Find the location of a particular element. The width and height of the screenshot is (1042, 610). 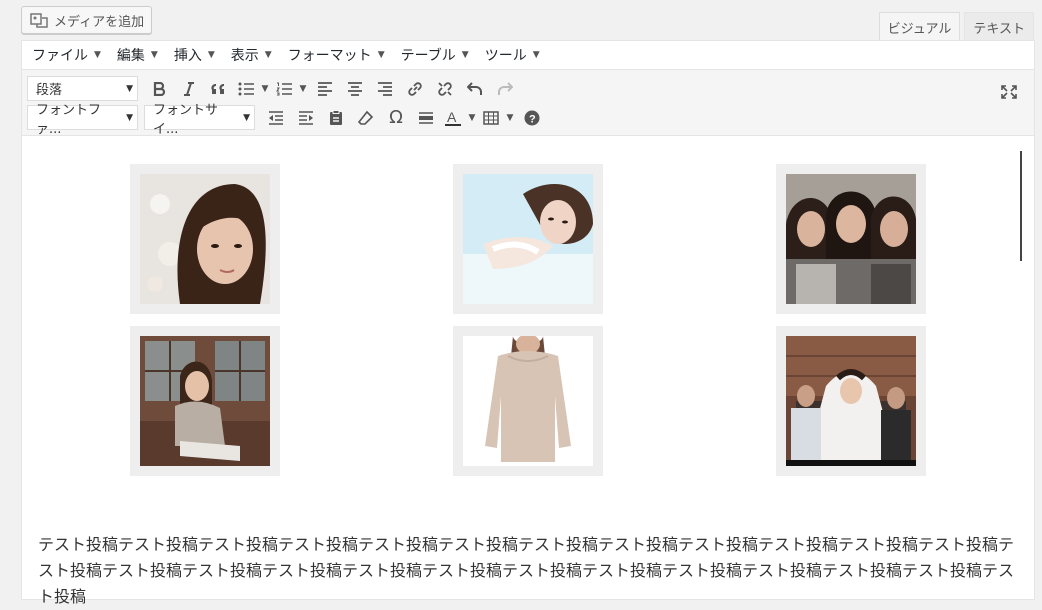

align-right-button is located at coordinates (385, 89).